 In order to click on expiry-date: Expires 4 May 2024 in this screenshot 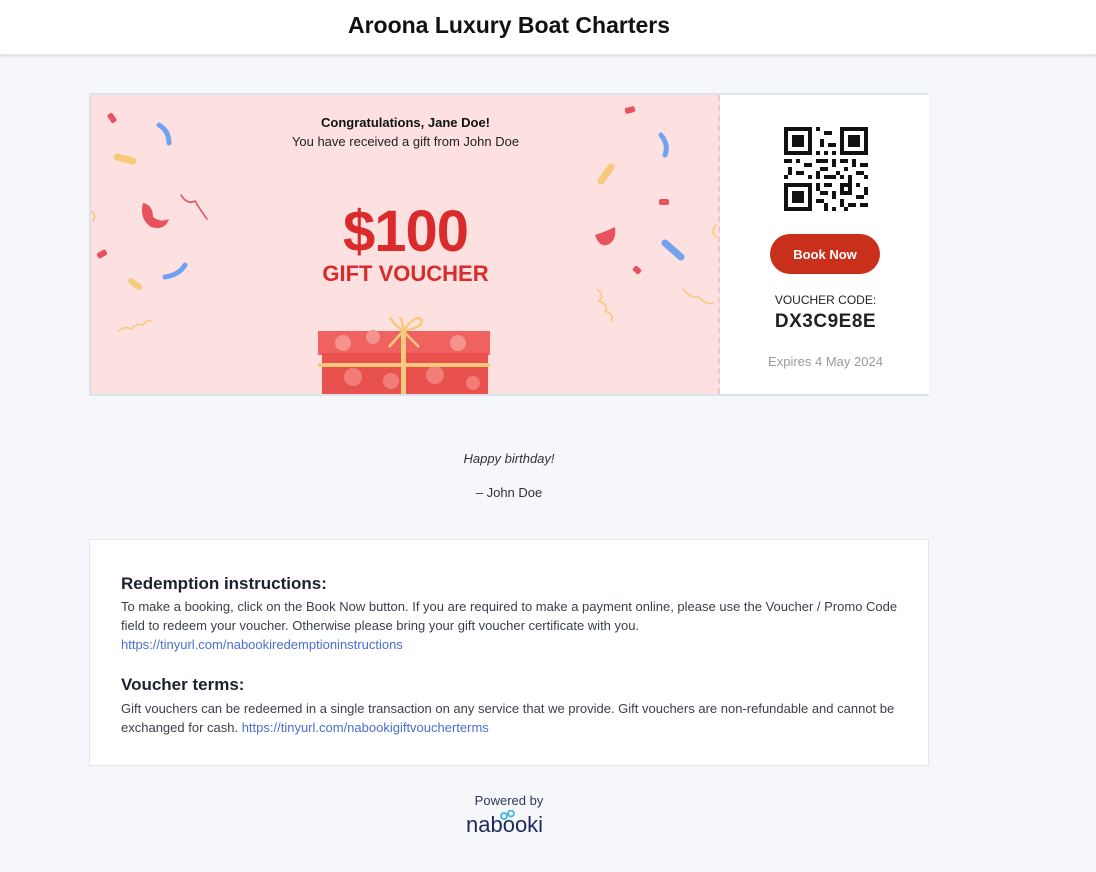, I will do `click(825, 361)`.